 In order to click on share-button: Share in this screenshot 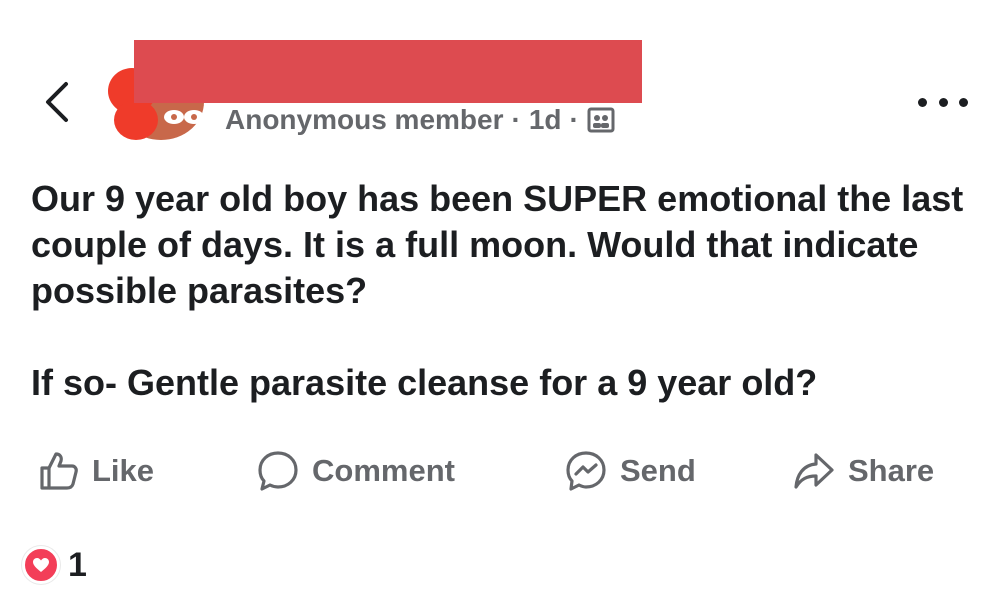, I will do `click(863, 471)`.